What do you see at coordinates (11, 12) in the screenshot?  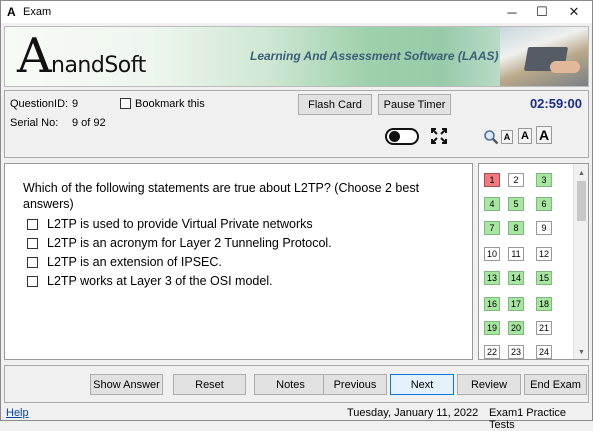 I see `app-logo-icon: A` at bounding box center [11, 12].